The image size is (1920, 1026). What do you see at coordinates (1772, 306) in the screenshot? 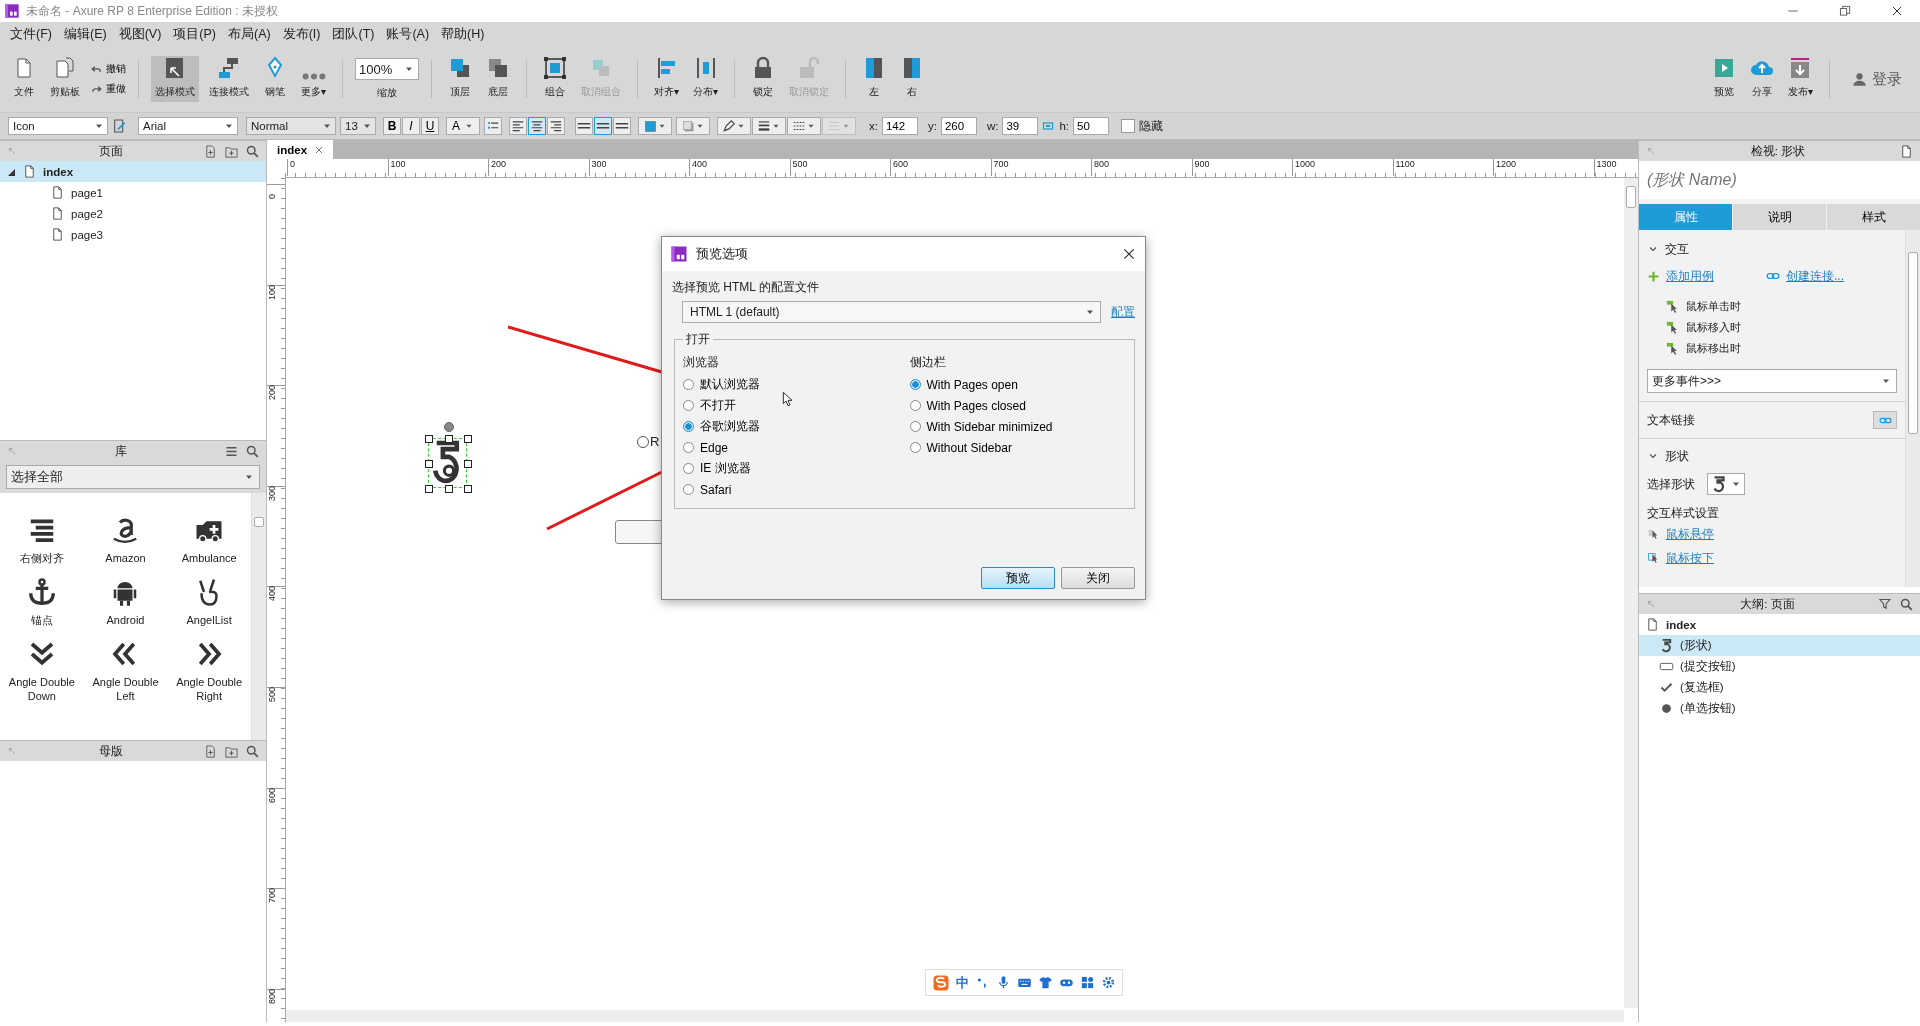
I see `event-item: 鼠标单击时` at bounding box center [1772, 306].